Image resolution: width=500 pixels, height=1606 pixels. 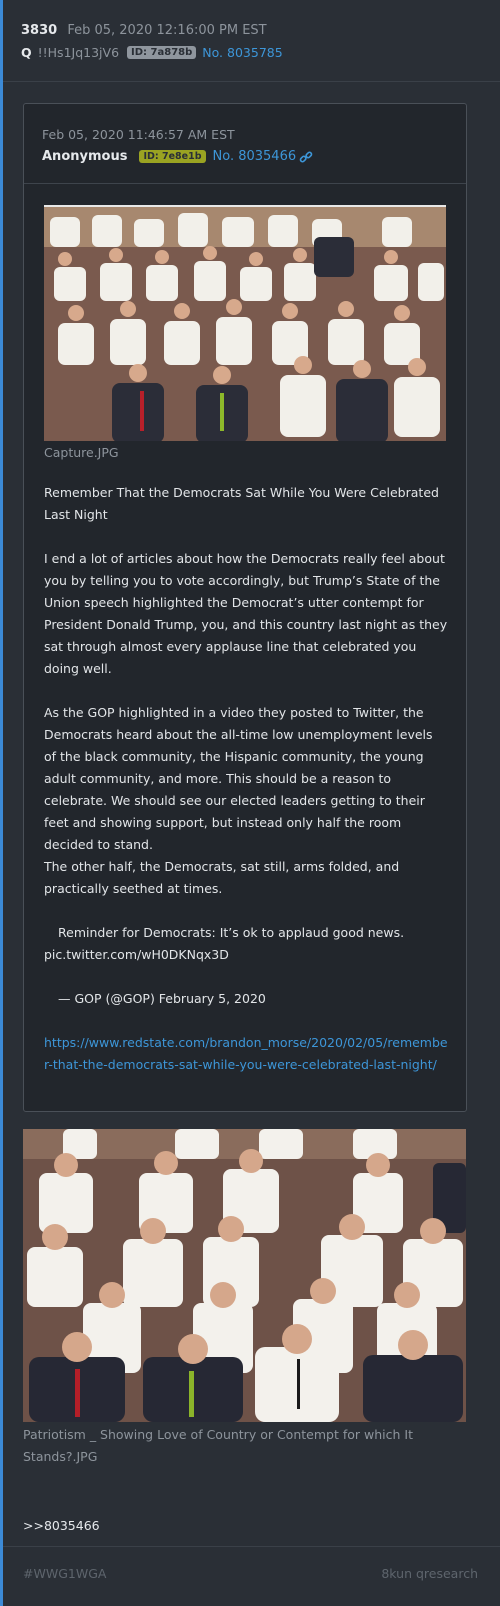 I want to click on link-icon, so click(x=306, y=157).